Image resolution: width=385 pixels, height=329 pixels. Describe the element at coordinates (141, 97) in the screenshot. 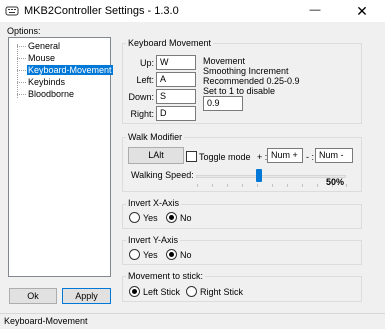

I see `down-label: Down:` at that location.